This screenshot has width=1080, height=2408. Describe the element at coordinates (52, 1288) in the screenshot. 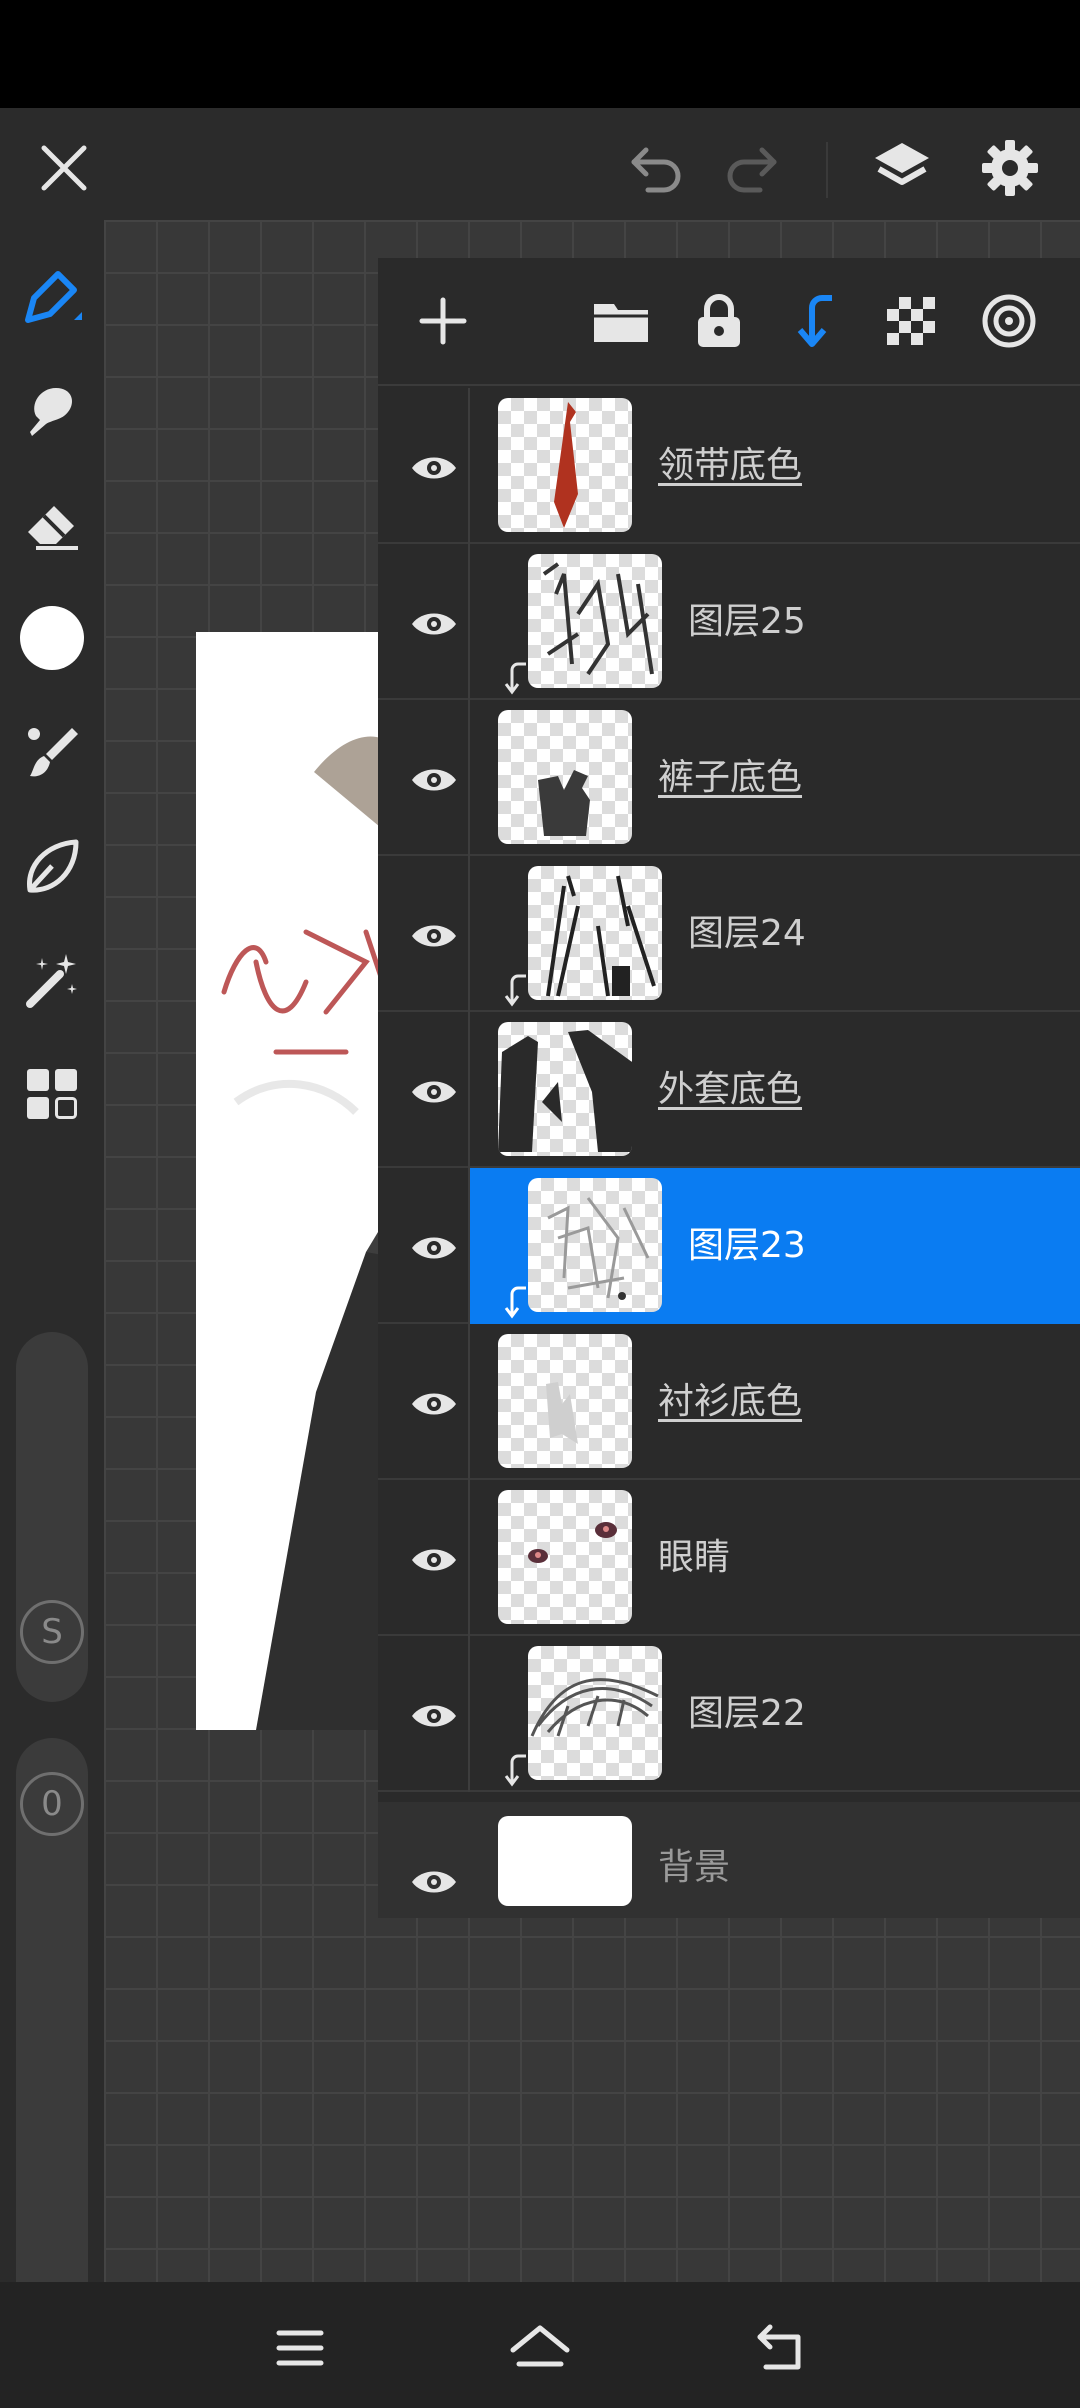

I see `left-toolbar: S 0` at that location.